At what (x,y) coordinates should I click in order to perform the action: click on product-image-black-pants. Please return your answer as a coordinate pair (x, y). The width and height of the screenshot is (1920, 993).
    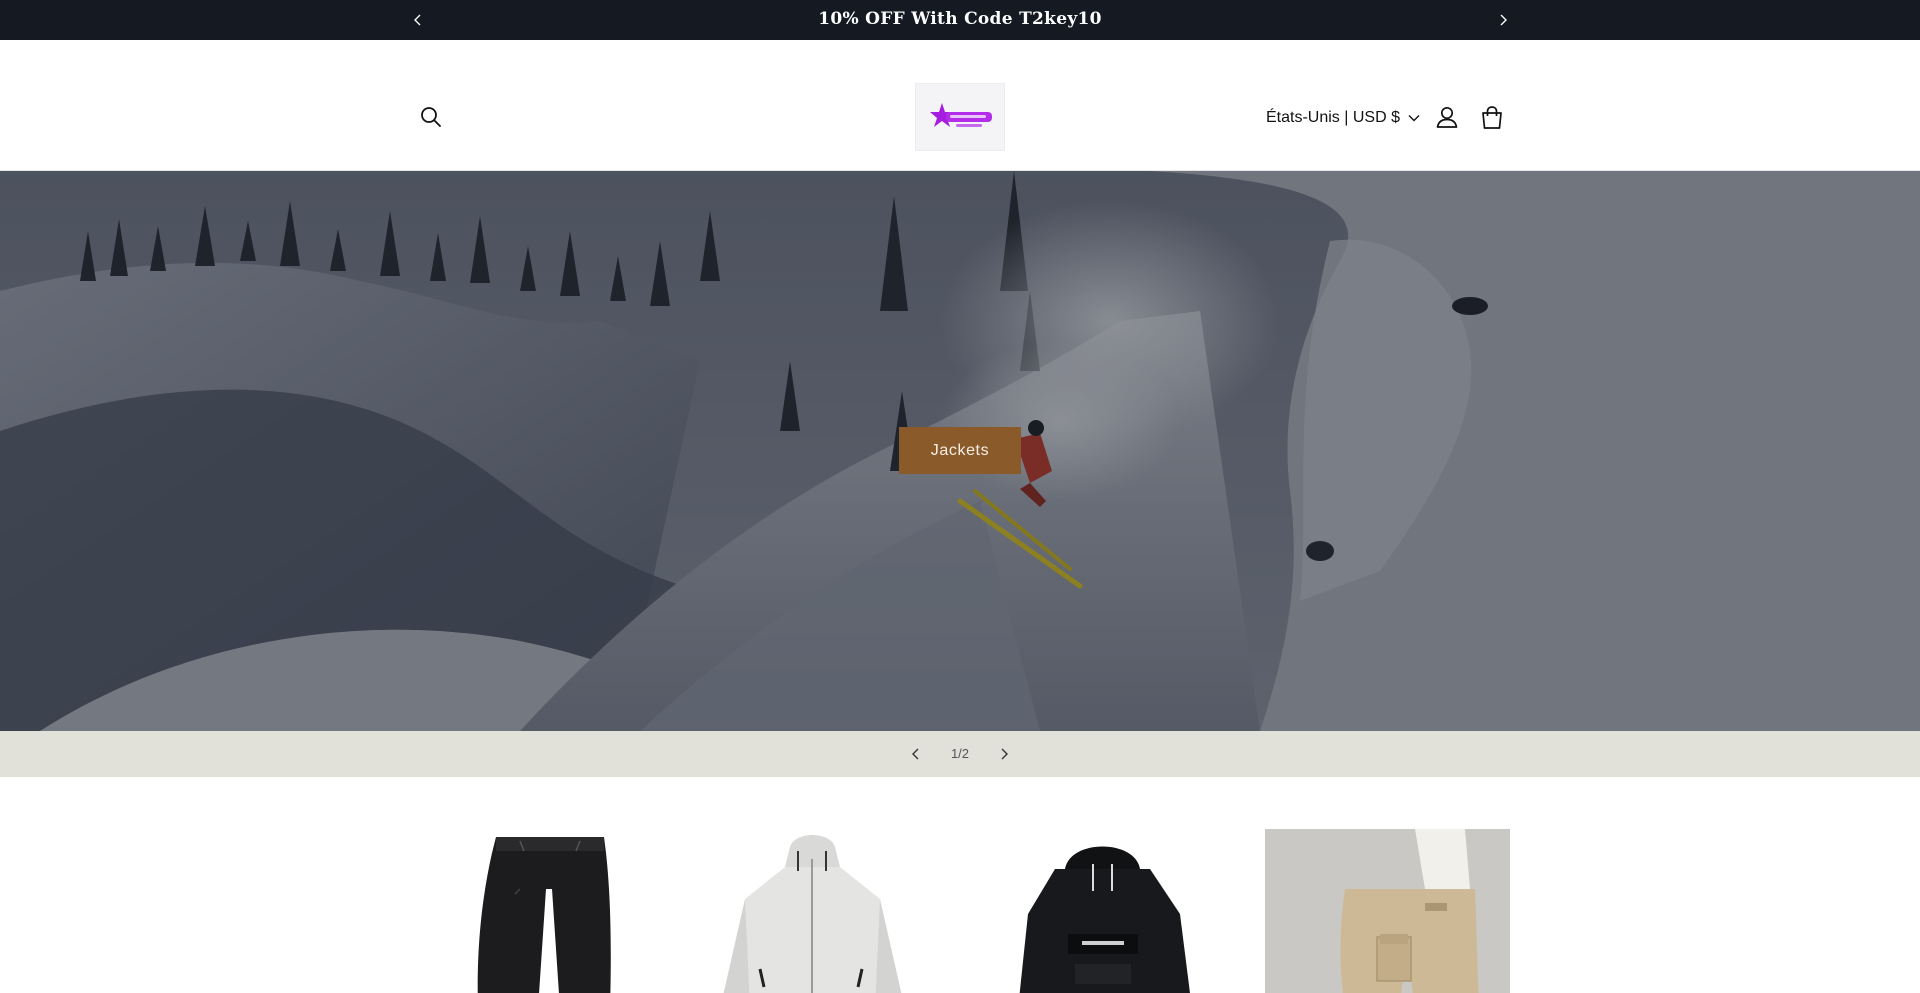
    Looking at the image, I should click on (542, 911).